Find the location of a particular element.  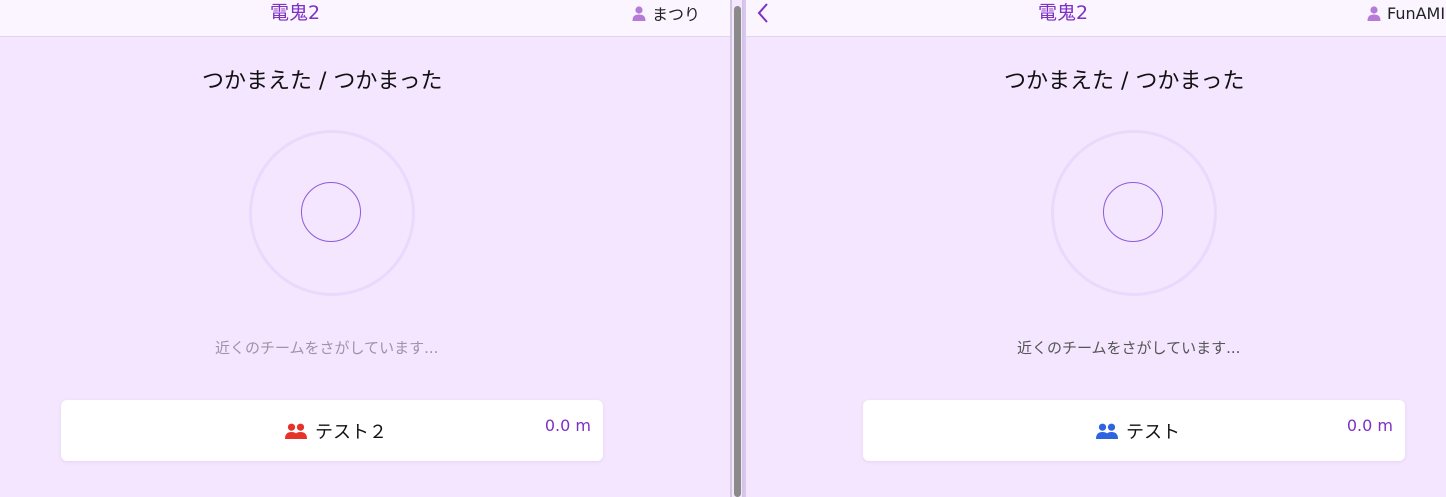

team-label: テスト is located at coordinates (1138, 430).